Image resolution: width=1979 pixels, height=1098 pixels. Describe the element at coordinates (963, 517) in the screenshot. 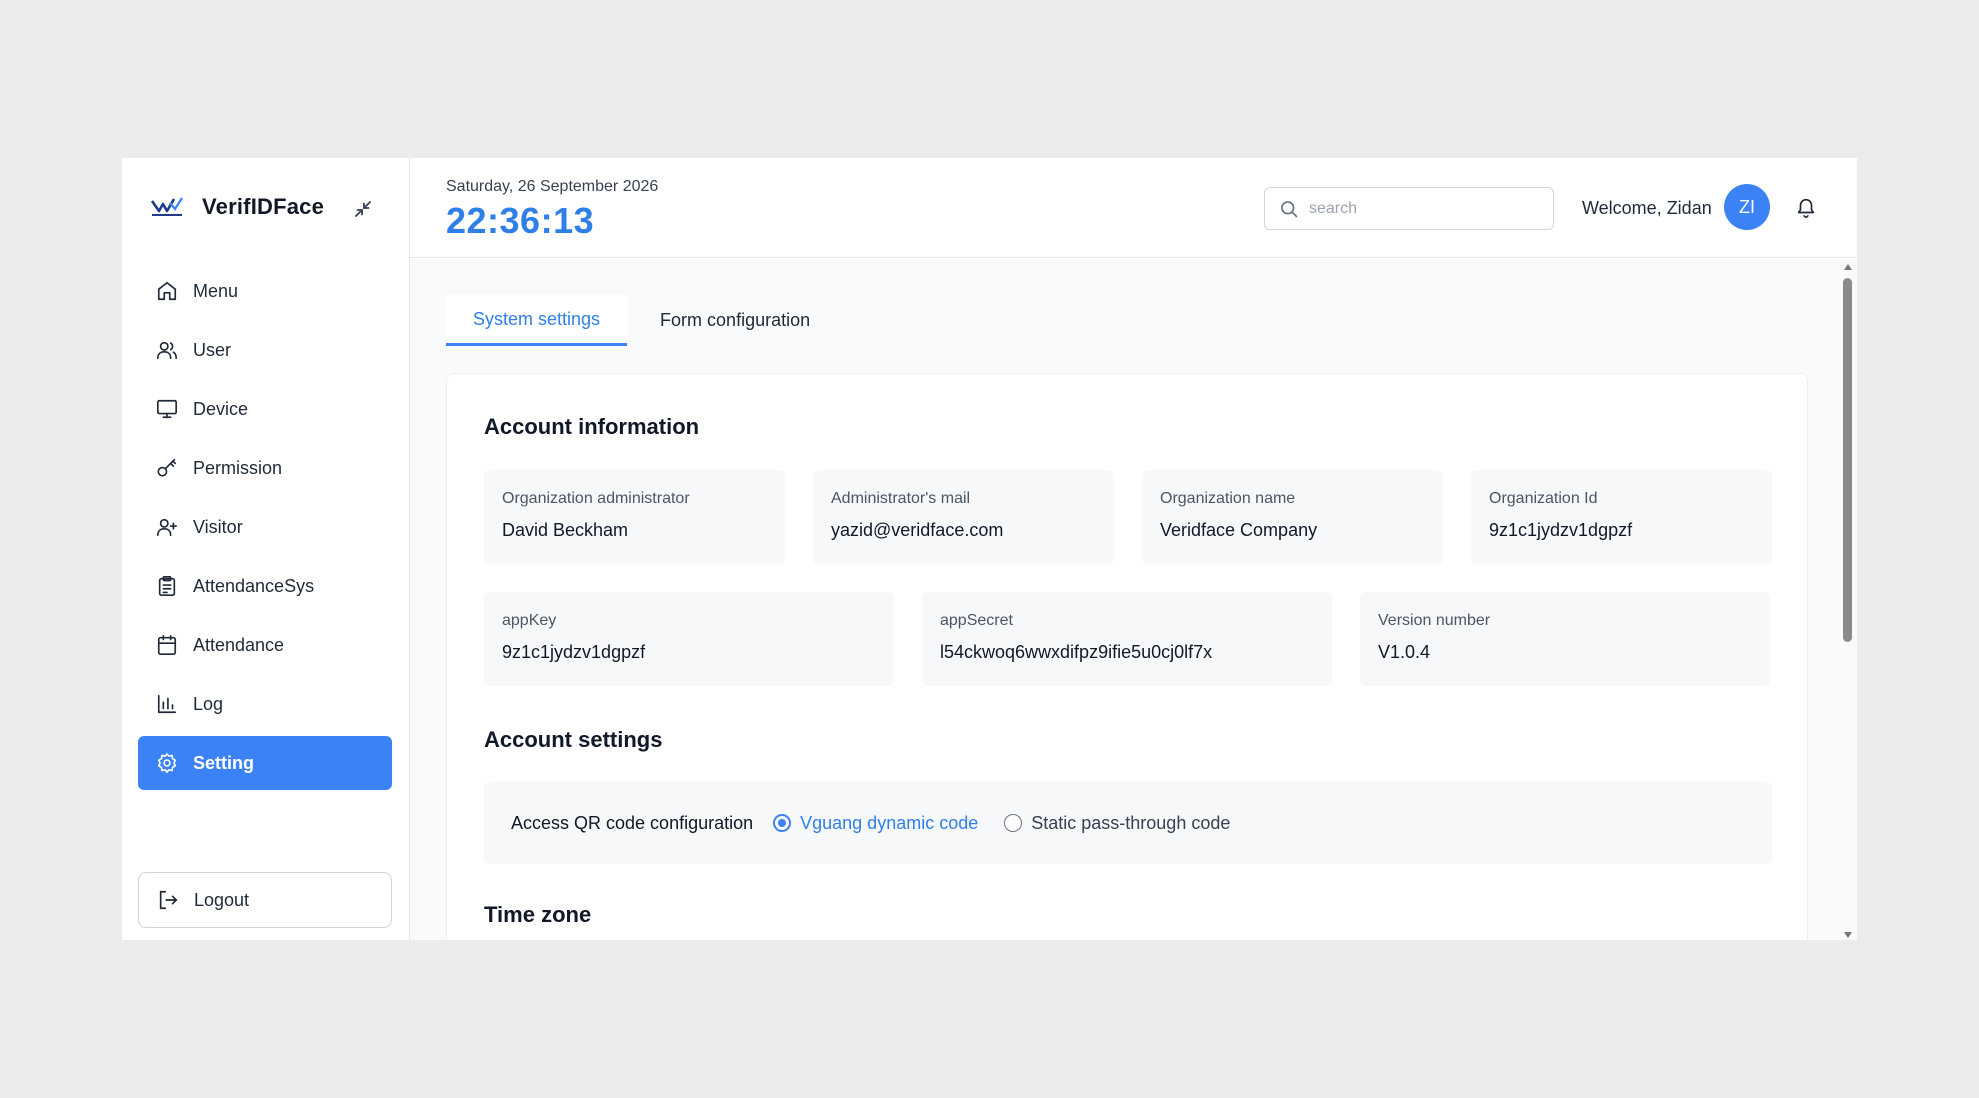

I see `info-administrator-mail: Administrator's mail yazid@veridface.com` at that location.